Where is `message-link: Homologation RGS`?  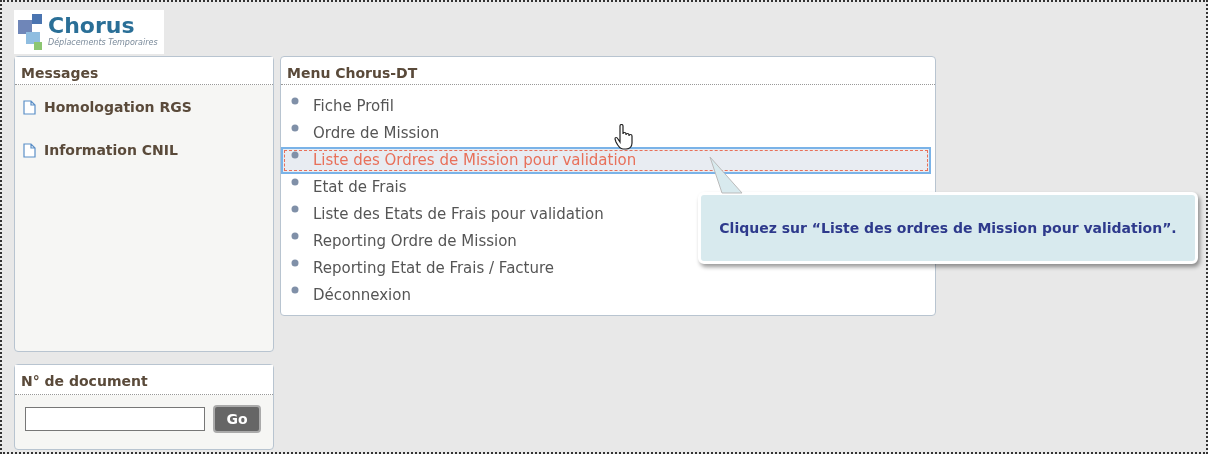 message-link: Homologation RGS is located at coordinates (118, 107).